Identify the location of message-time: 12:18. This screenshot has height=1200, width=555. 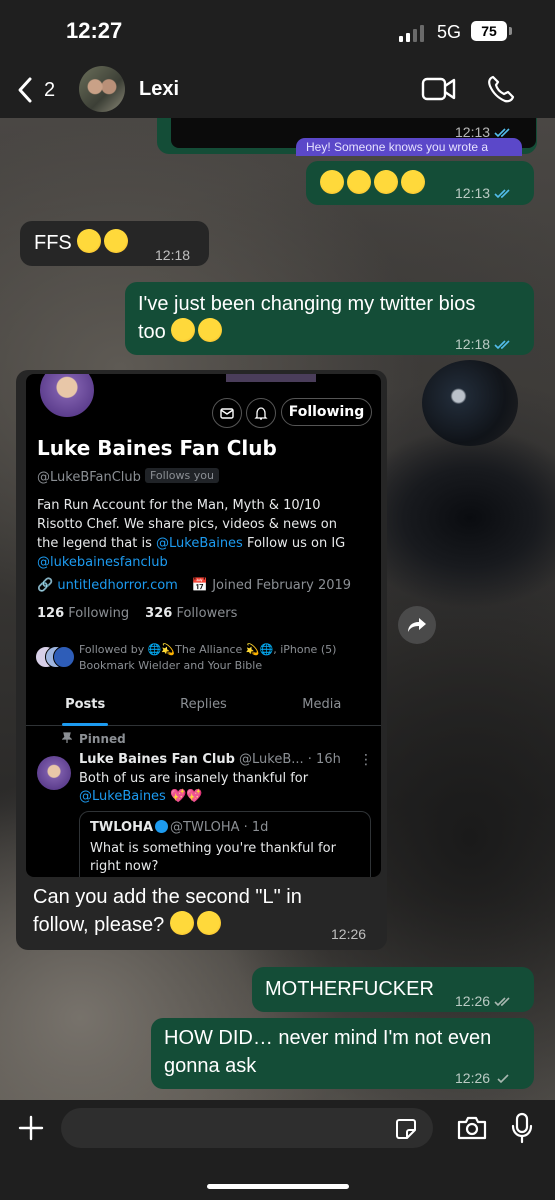
(173, 255).